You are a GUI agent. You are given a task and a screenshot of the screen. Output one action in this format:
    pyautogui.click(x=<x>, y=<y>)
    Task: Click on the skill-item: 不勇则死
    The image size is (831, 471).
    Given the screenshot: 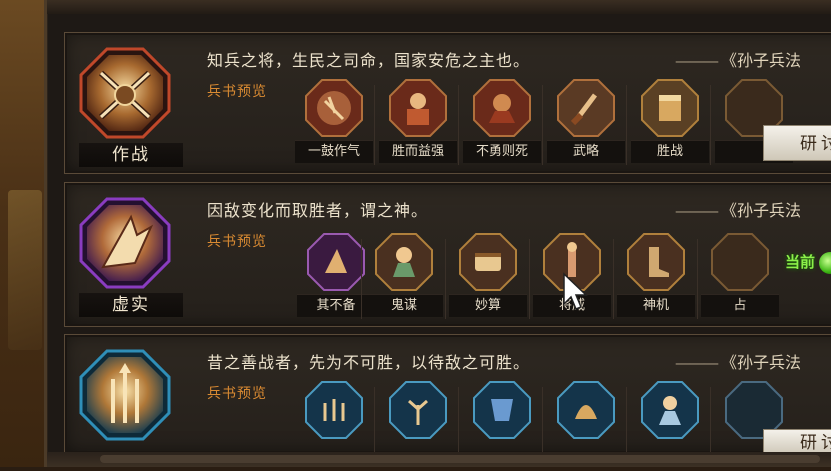 What is the action you would take?
    pyautogui.click(x=503, y=122)
    